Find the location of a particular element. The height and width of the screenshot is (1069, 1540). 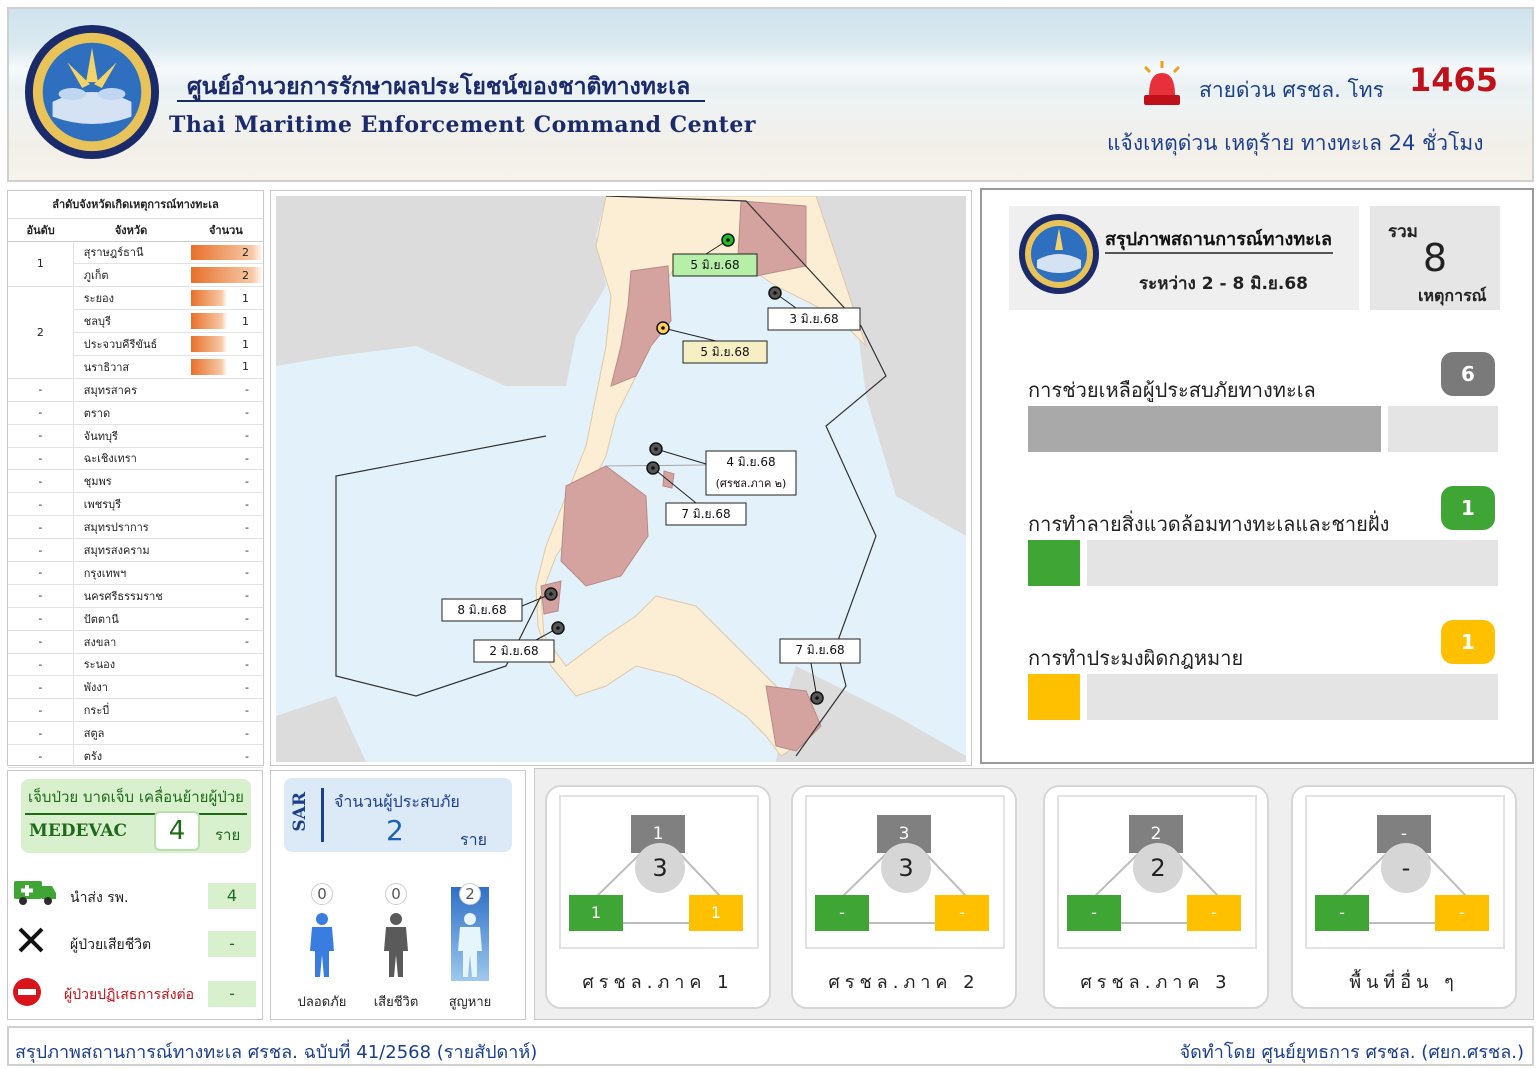

medevac-label: MEDEVAC is located at coordinates (78, 831).